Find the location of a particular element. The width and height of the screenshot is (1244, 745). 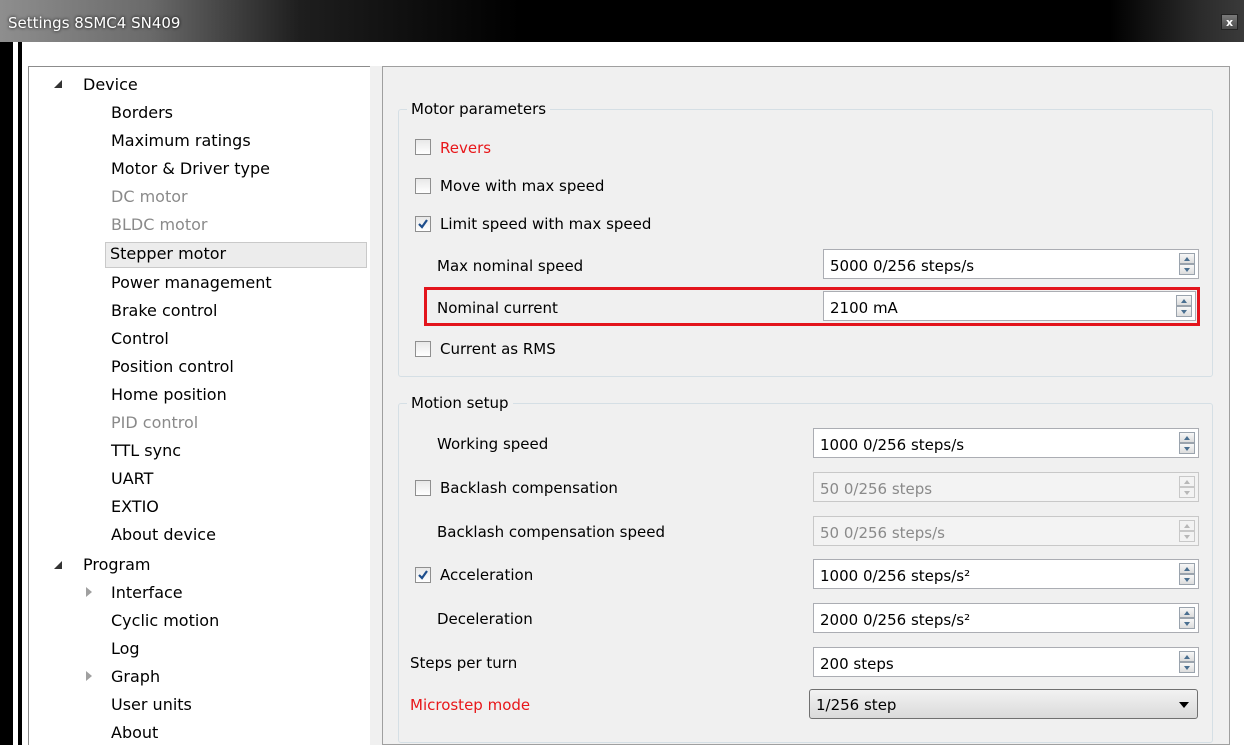

expand-device-icon is located at coordinates (58, 84).